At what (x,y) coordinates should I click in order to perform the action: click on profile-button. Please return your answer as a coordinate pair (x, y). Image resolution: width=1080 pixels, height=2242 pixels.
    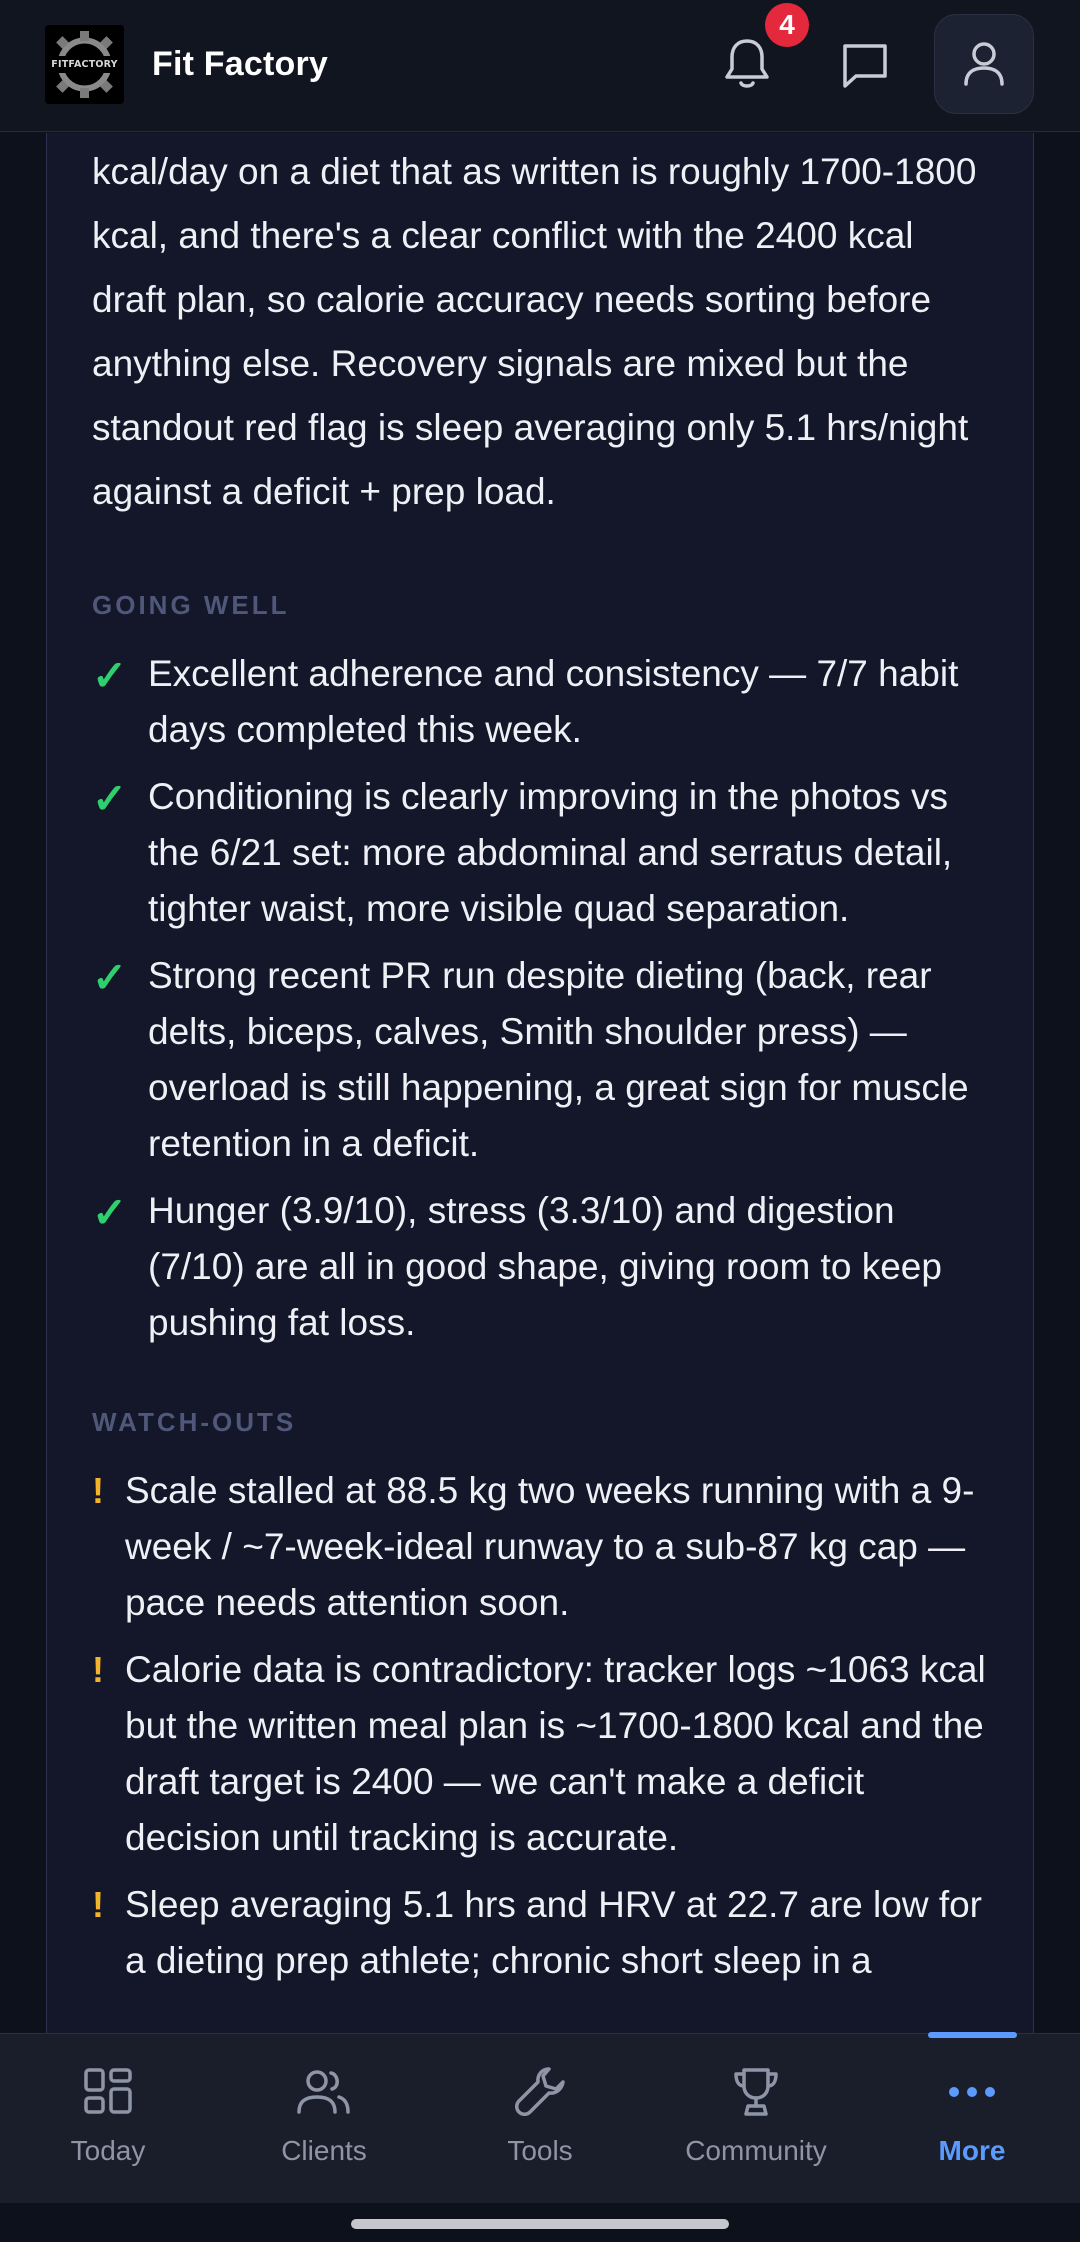
    Looking at the image, I should click on (984, 64).